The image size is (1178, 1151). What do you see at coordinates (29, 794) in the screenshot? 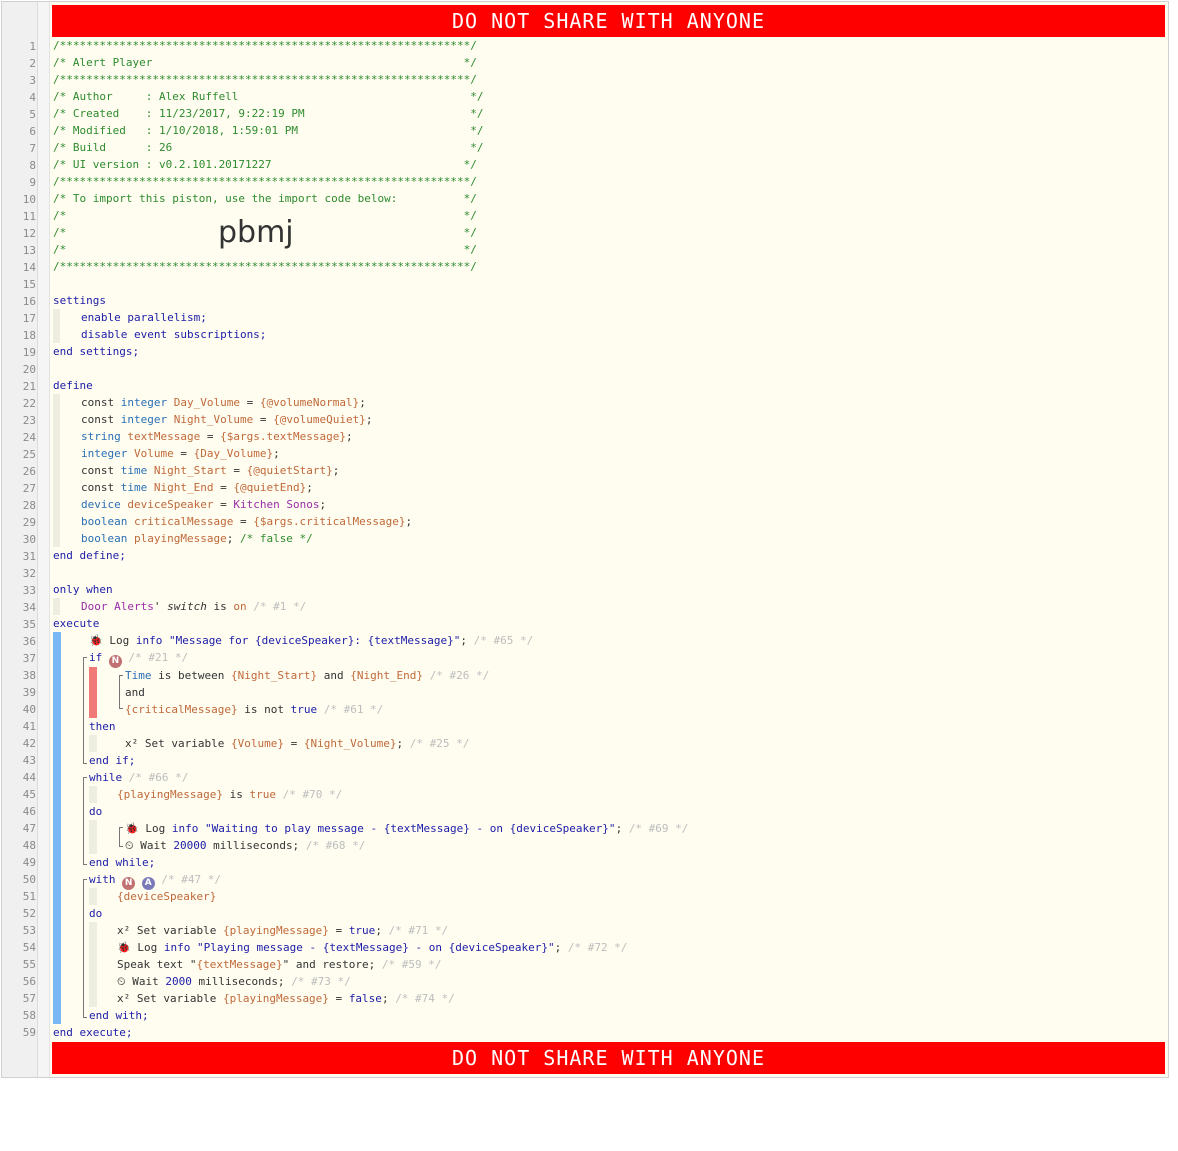
I see `line-number: 45` at bounding box center [29, 794].